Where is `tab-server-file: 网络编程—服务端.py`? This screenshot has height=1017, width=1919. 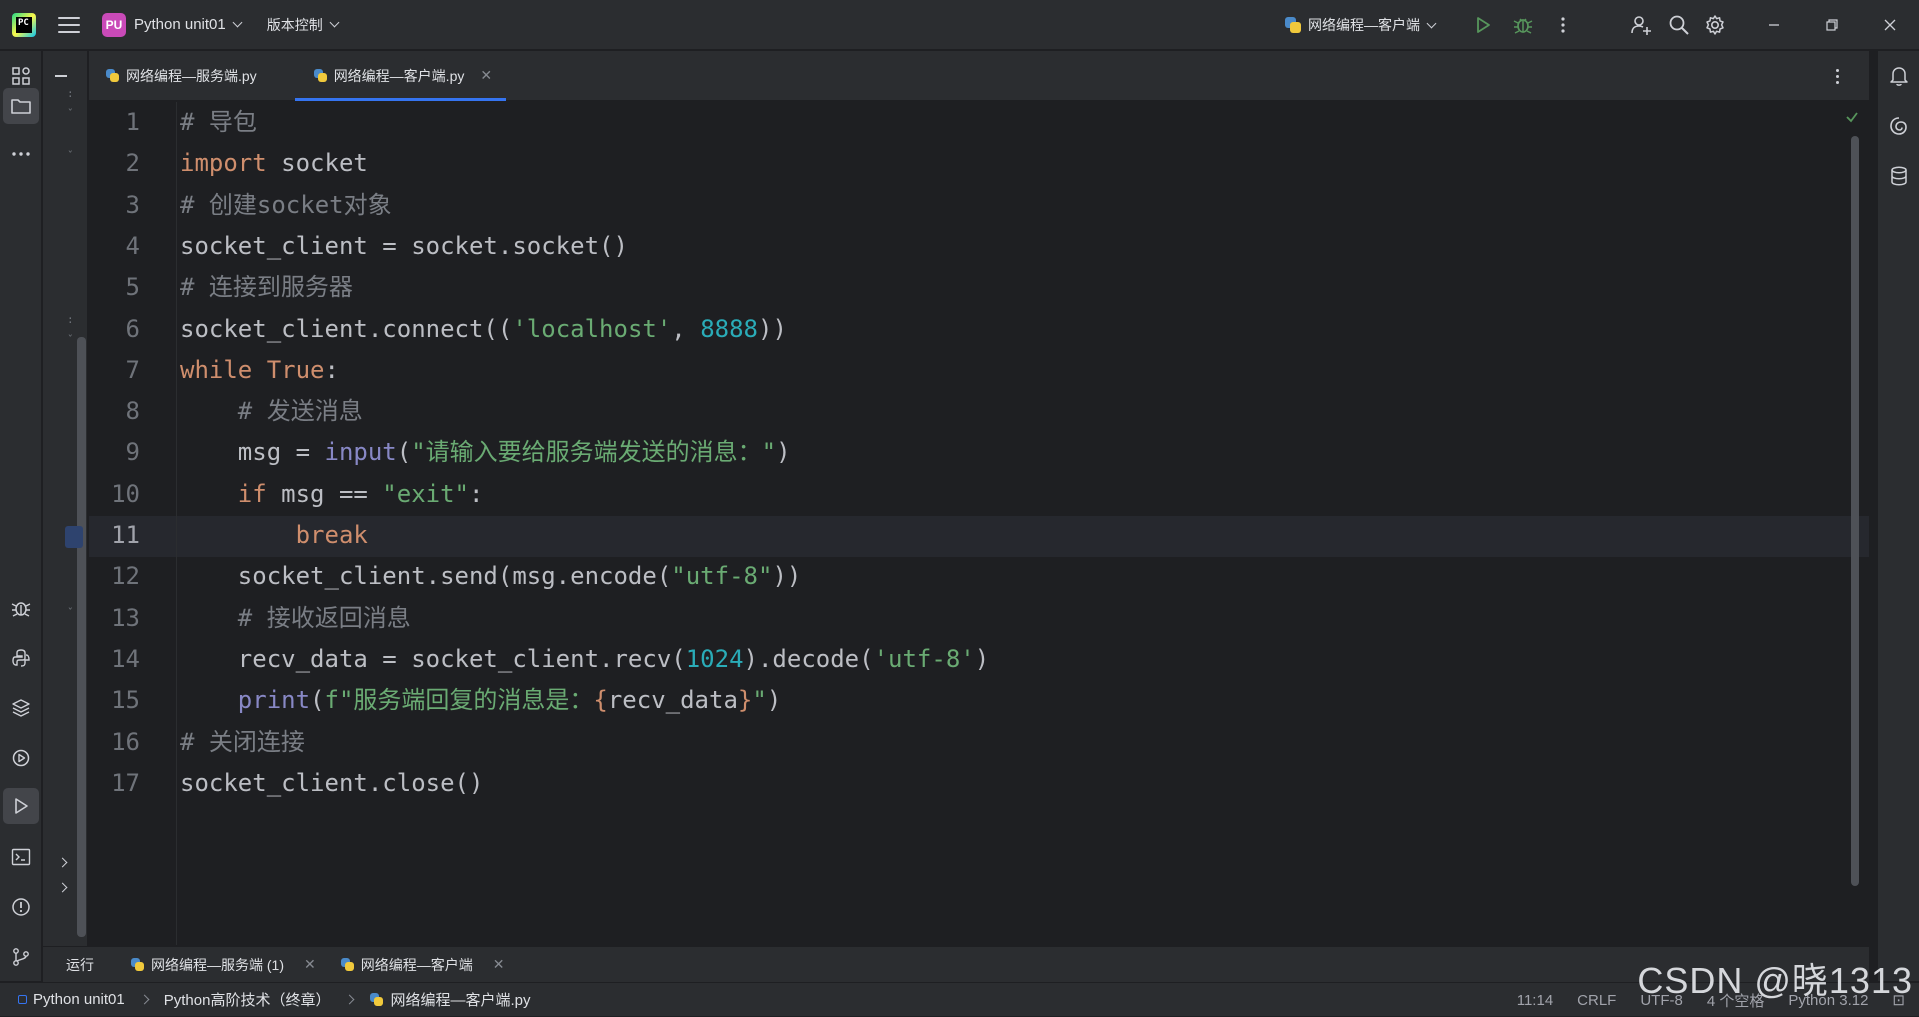
tab-server-file: 网络编程—服务端.py is located at coordinates (192, 75).